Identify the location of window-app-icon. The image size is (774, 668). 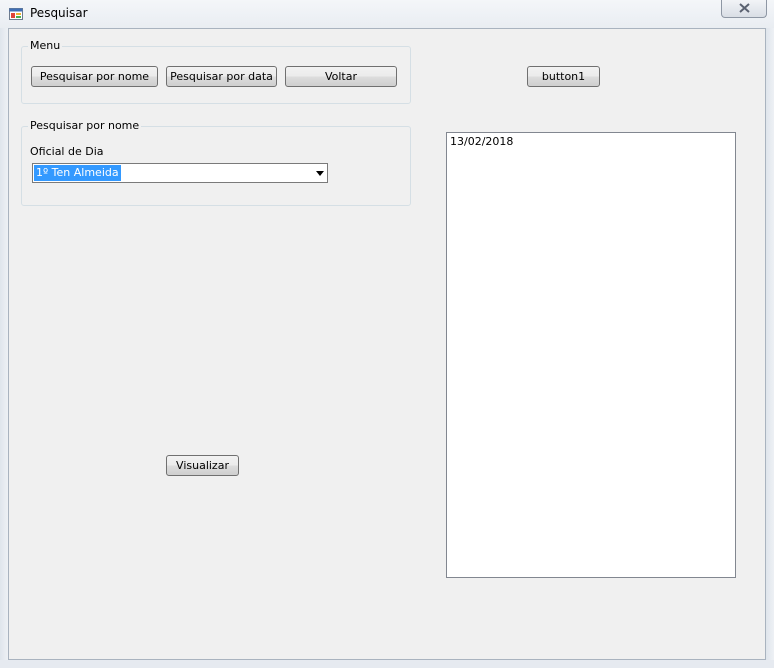
(16, 14).